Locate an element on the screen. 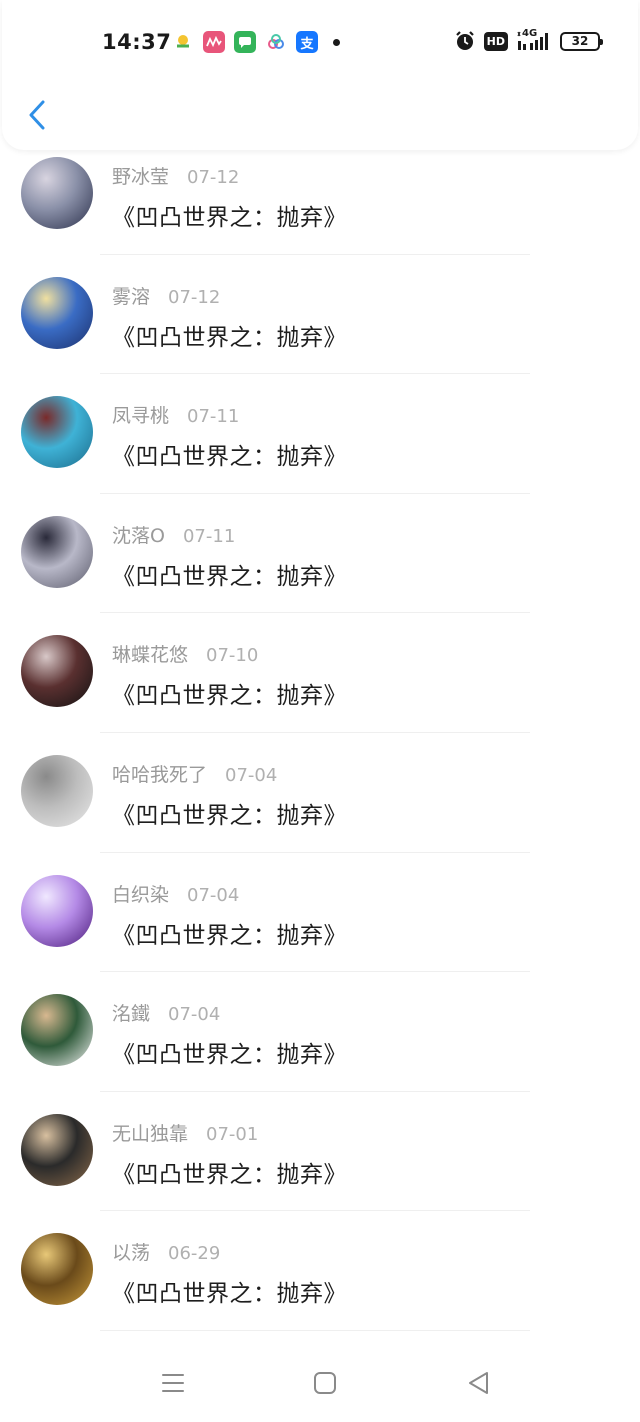  nav-back-button is located at coordinates (479, 1383).